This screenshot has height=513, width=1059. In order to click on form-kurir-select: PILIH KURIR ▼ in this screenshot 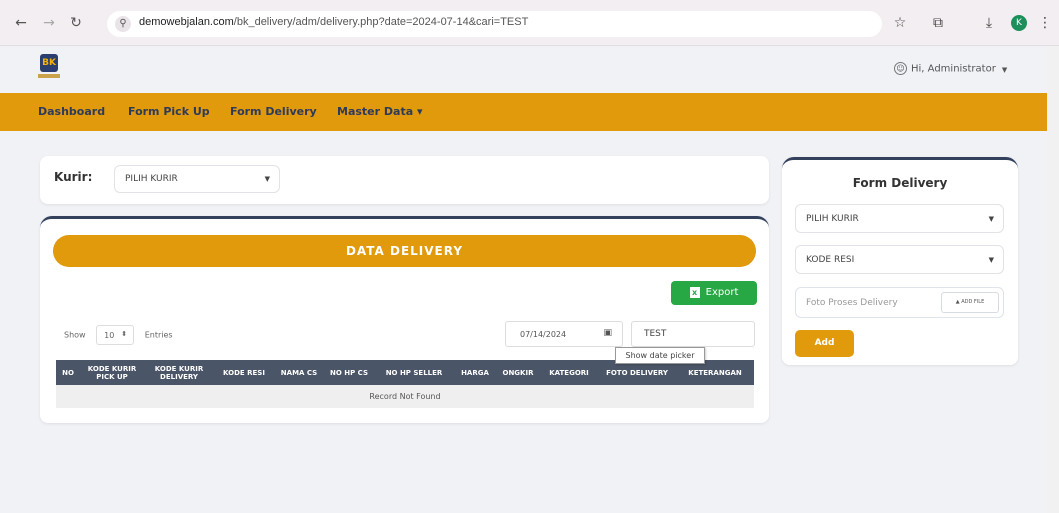, I will do `click(899, 218)`.